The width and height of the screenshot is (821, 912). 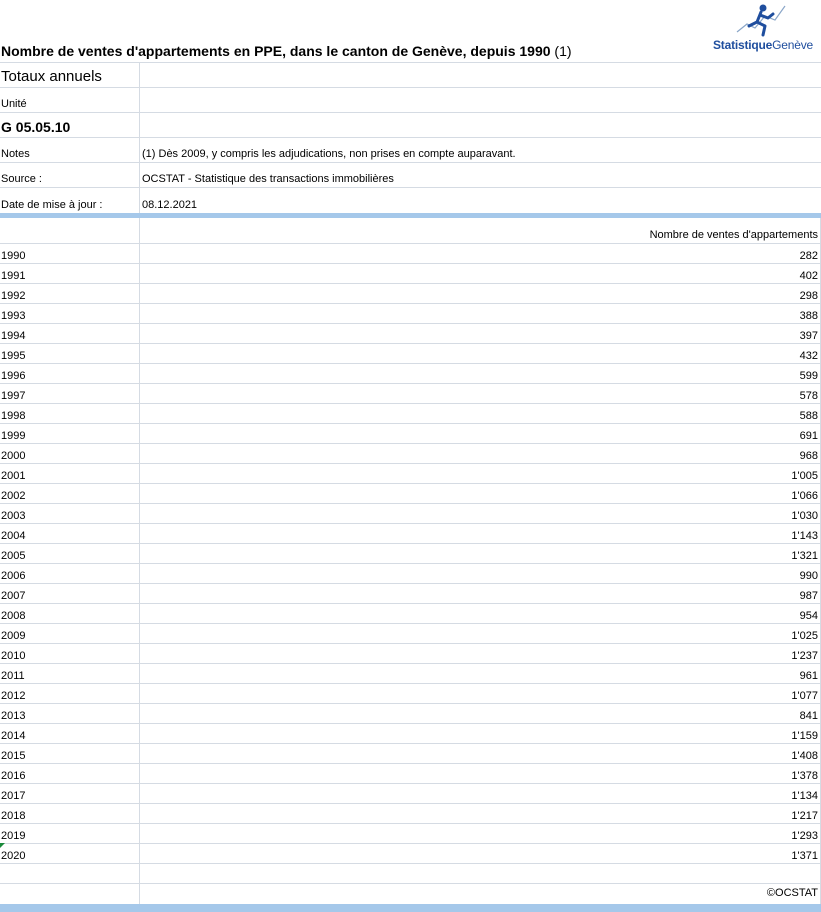 I want to click on subtitle: Totaux annuels, so click(x=51, y=76).